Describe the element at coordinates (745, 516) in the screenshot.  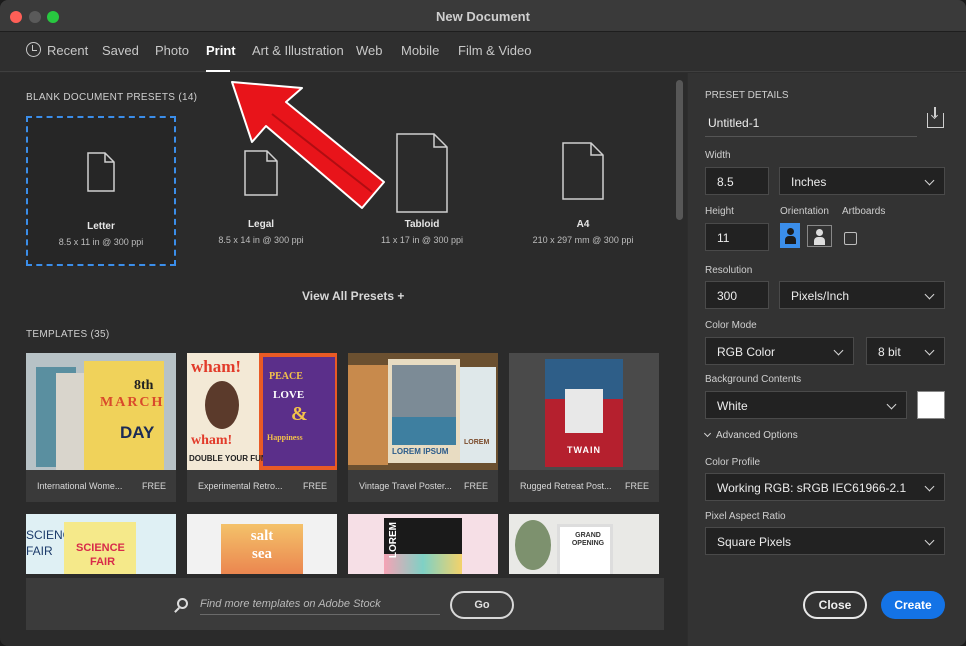
I see `pixel-aspect-label: Pixel Aspect Ratio` at that location.